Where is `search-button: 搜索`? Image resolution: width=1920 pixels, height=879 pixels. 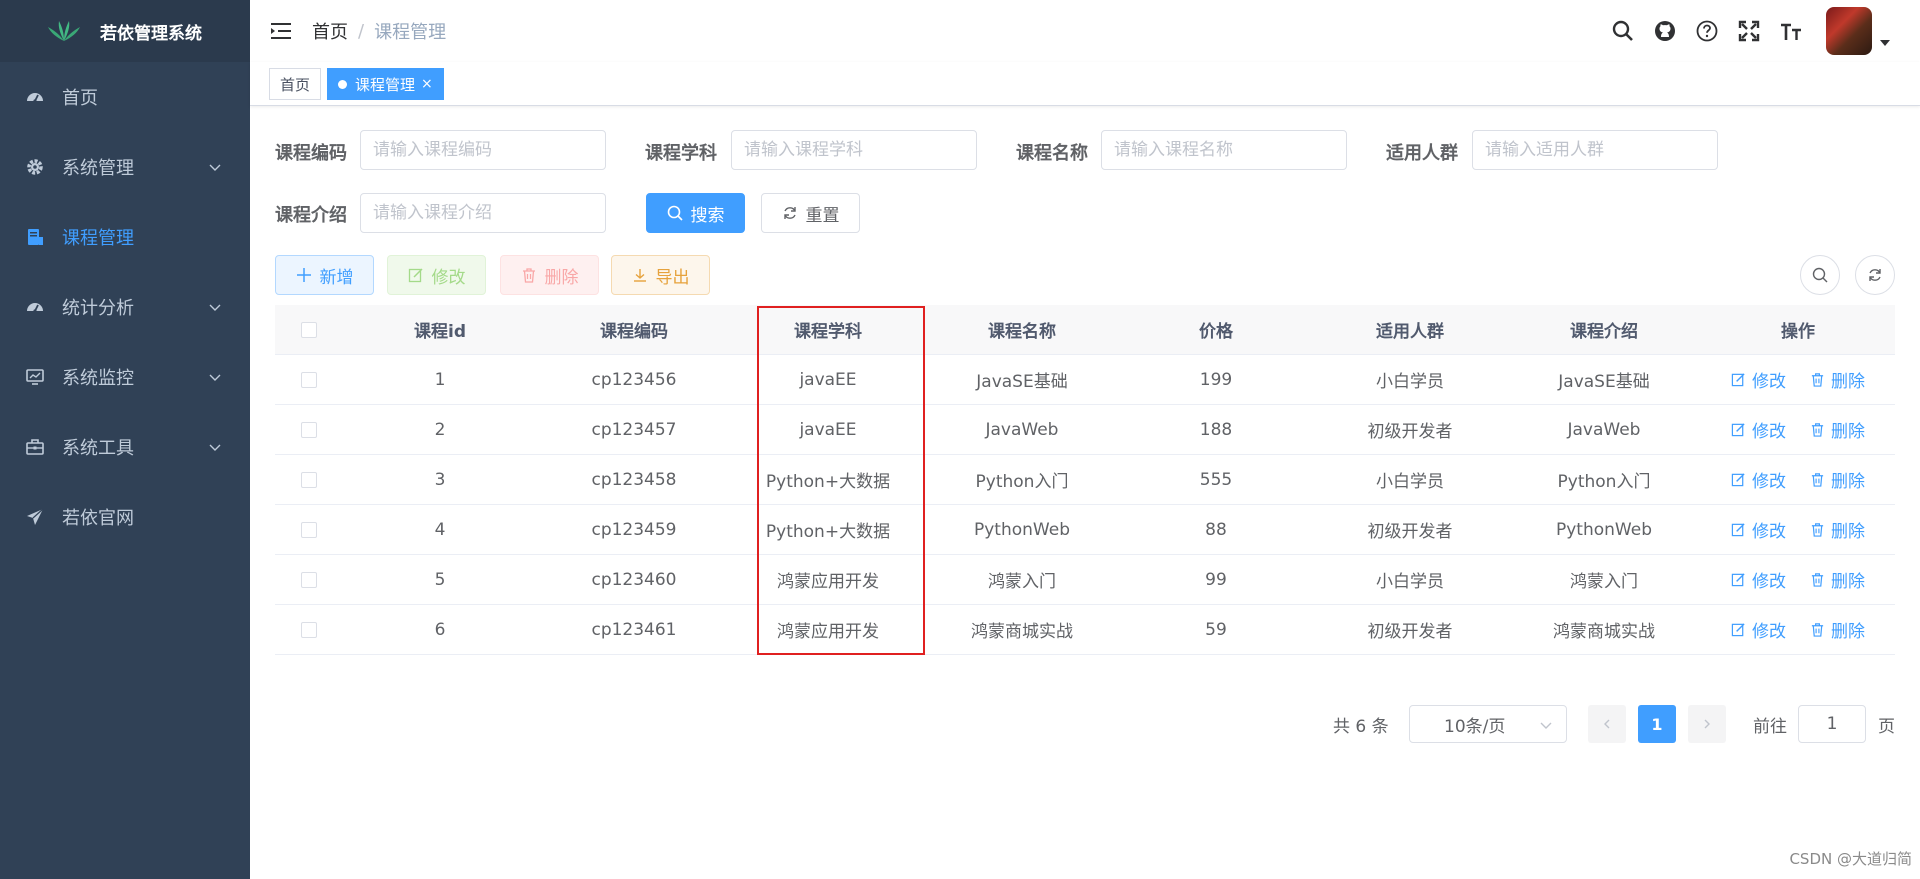
search-button: 搜索 is located at coordinates (695, 213).